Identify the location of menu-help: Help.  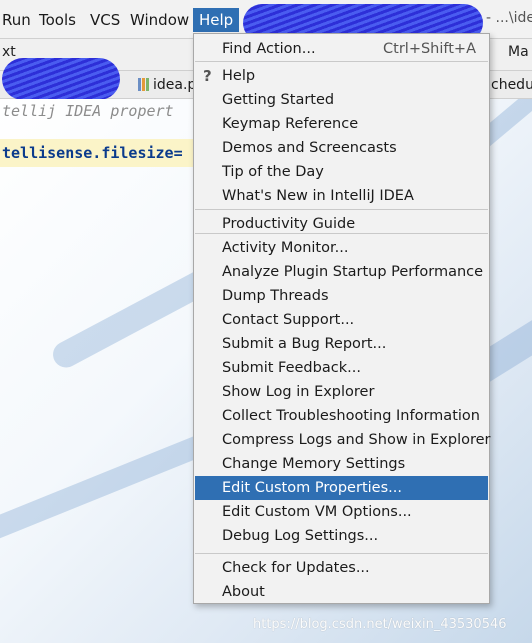
(216, 20).